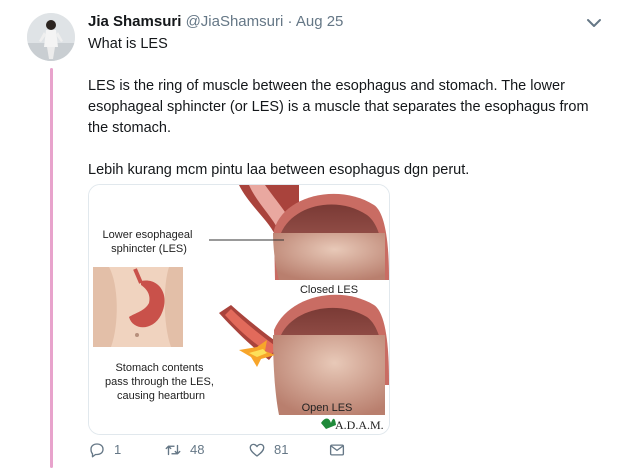 The width and height of the screenshot is (619, 468). What do you see at coordinates (51, 268) in the screenshot?
I see `thread-line` at bounding box center [51, 268].